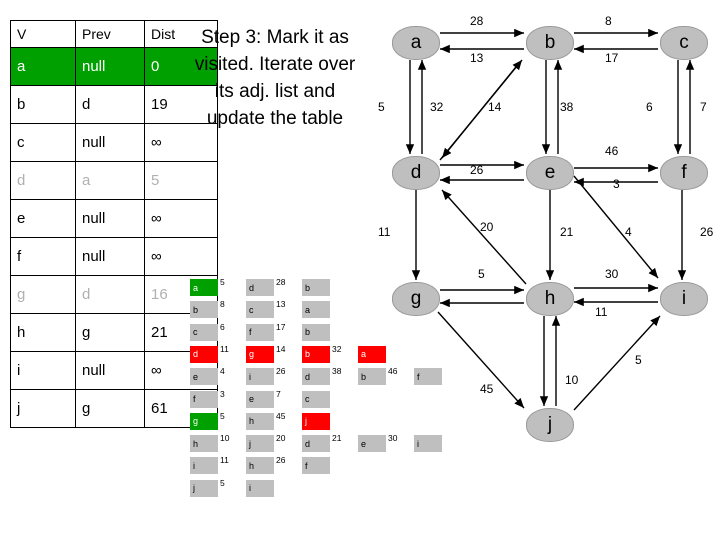 This screenshot has height=540, width=720. I want to click on adjacency-source-g: g, so click(204, 421).